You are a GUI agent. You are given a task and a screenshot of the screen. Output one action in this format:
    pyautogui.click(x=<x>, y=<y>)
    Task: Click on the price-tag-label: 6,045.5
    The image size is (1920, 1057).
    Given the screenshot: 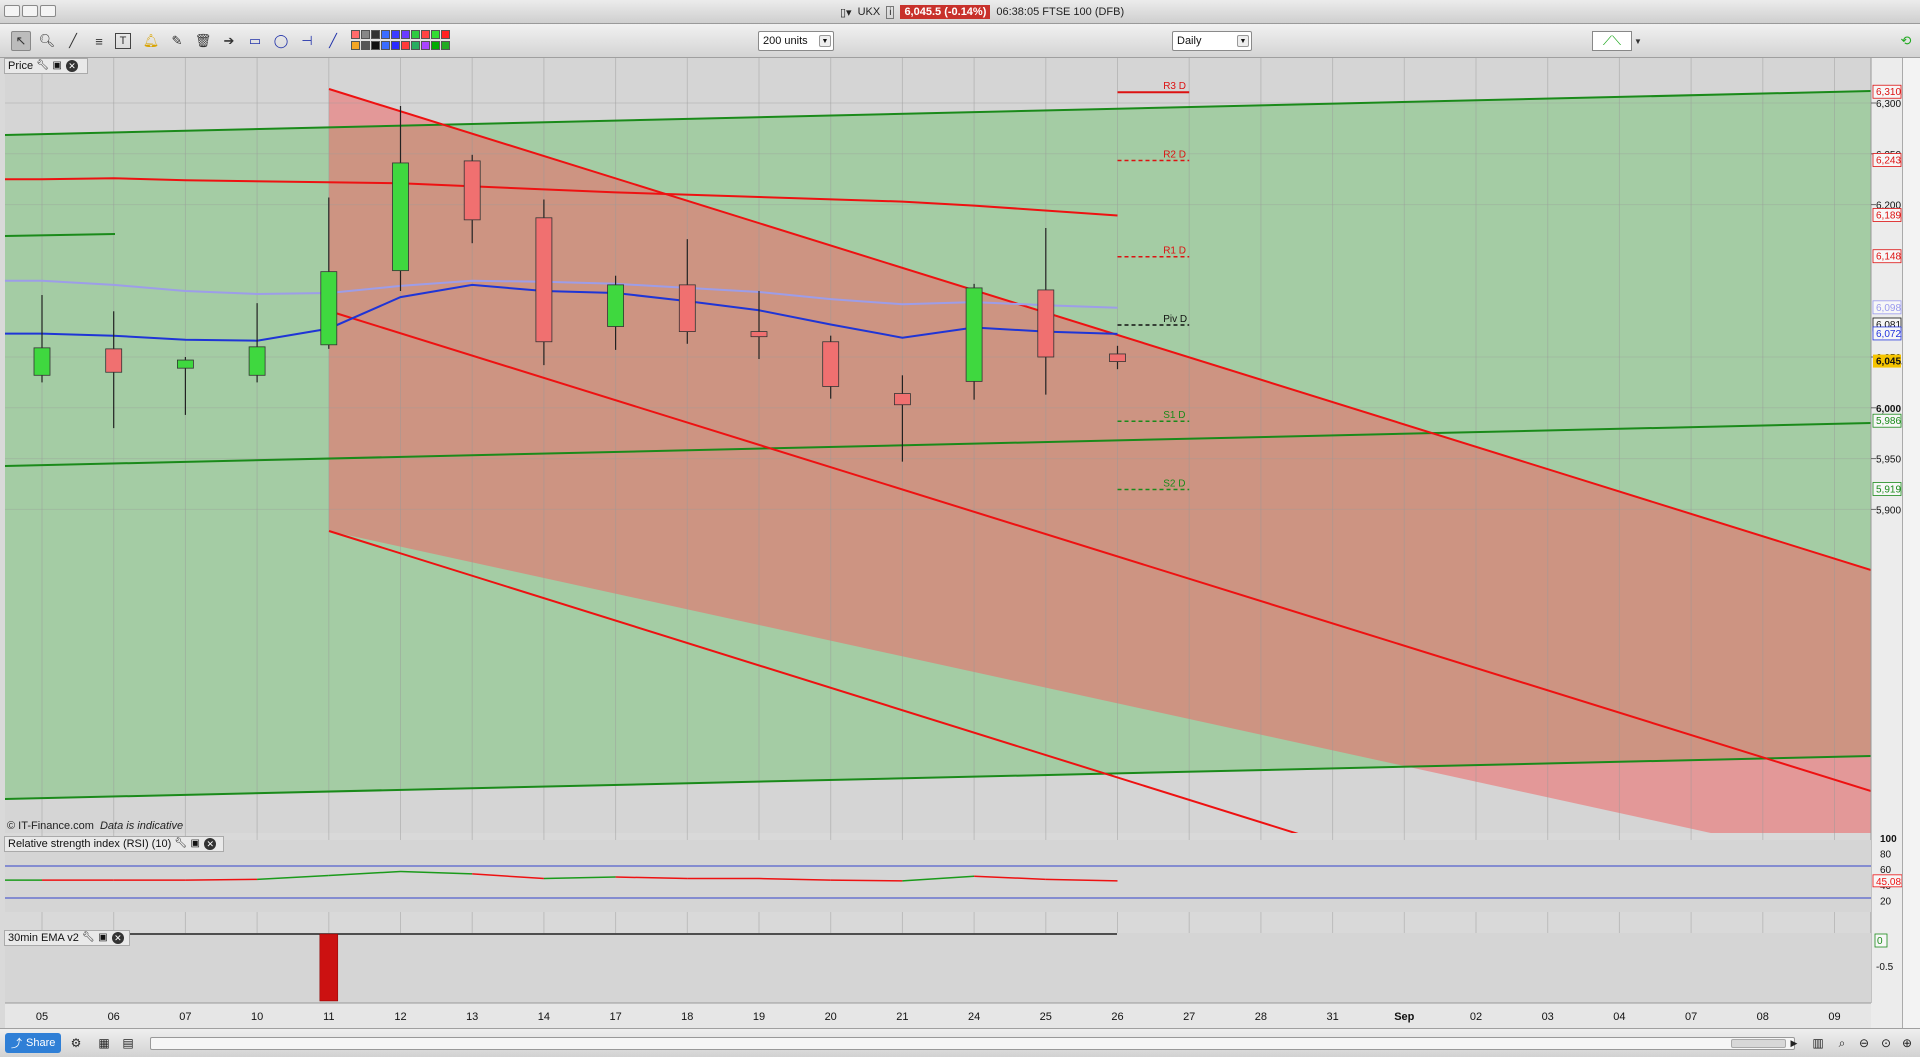 What is the action you would take?
    pyautogui.click(x=1889, y=362)
    